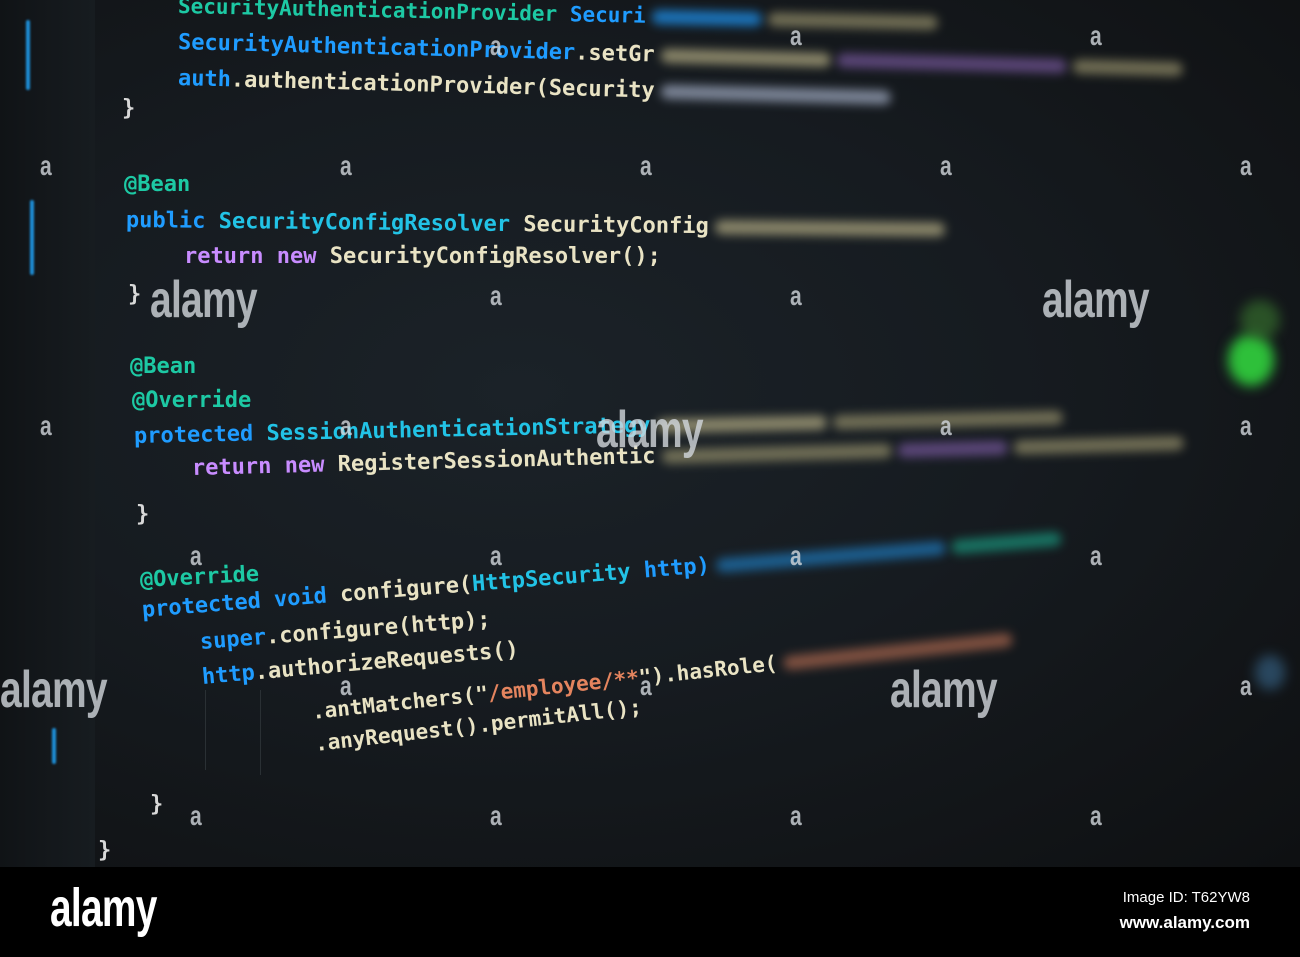 The height and width of the screenshot is (957, 1300). I want to click on code-token: http, so click(228, 675).